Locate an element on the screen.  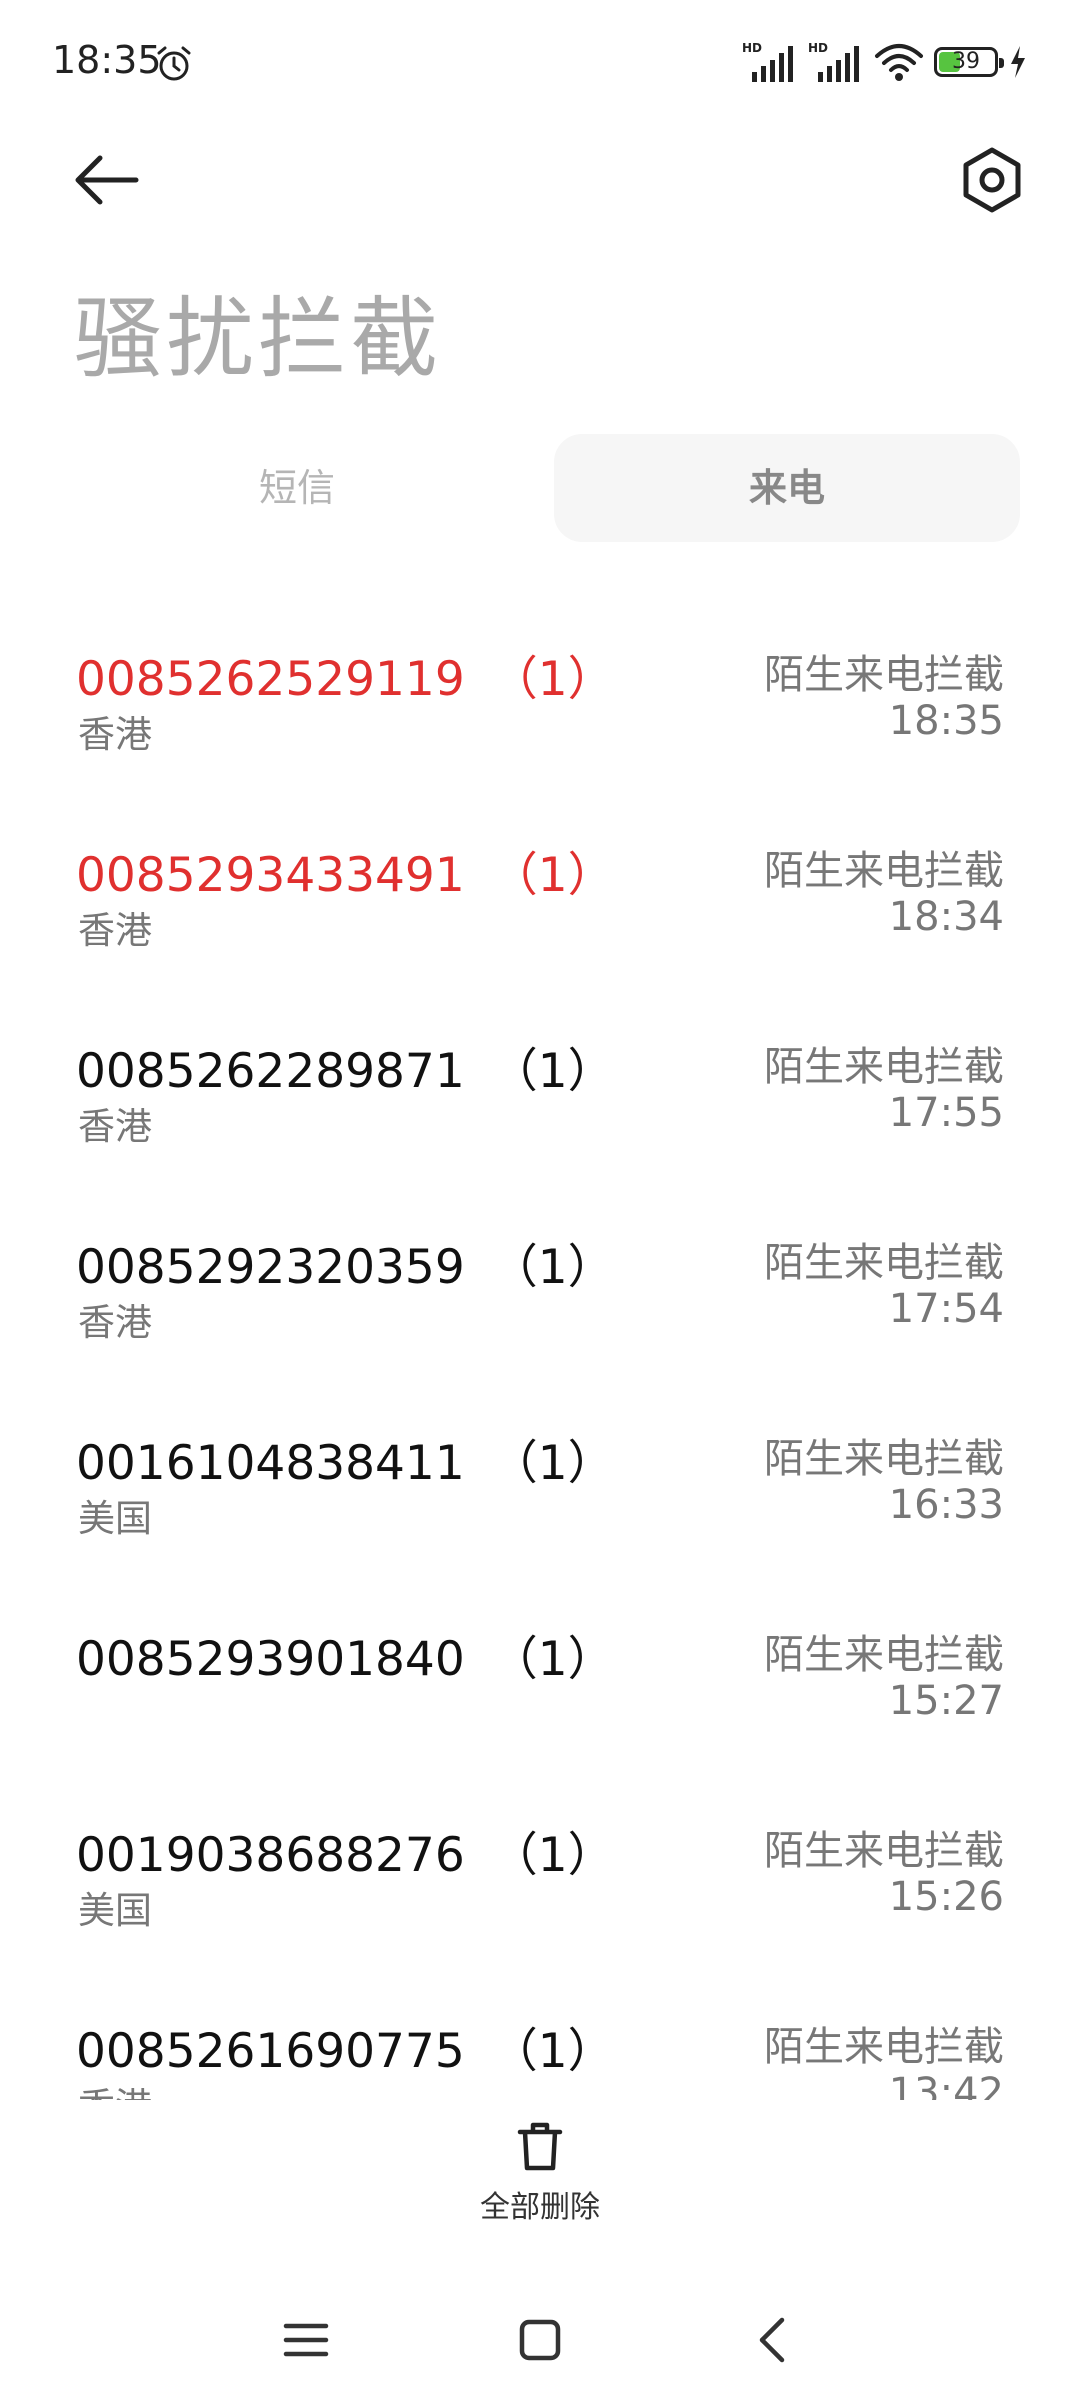
settings-button is located at coordinates (992, 180).